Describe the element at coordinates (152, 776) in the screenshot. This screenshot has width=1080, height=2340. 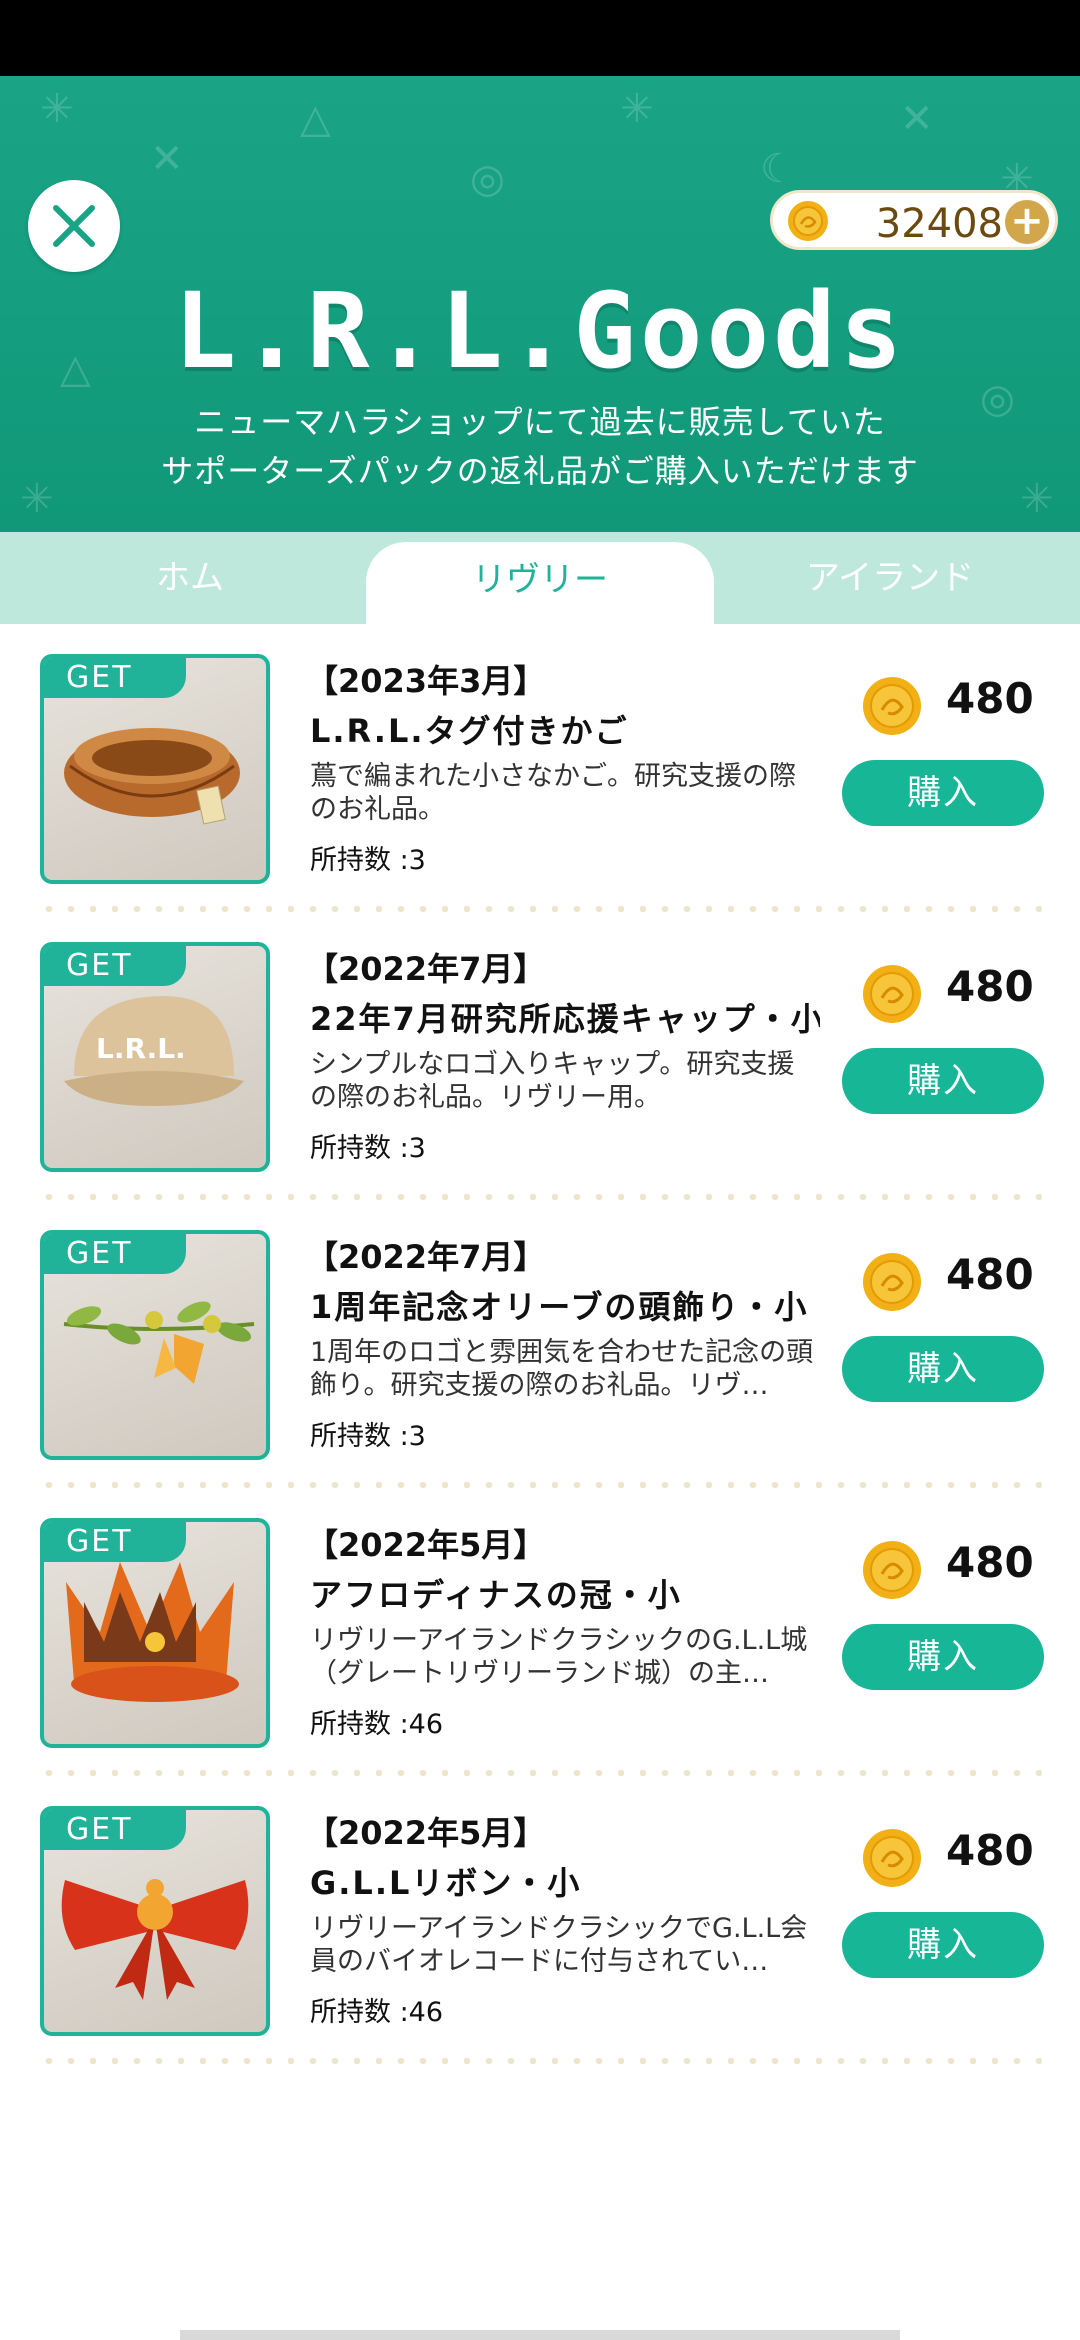
I see `basket-icon` at that location.